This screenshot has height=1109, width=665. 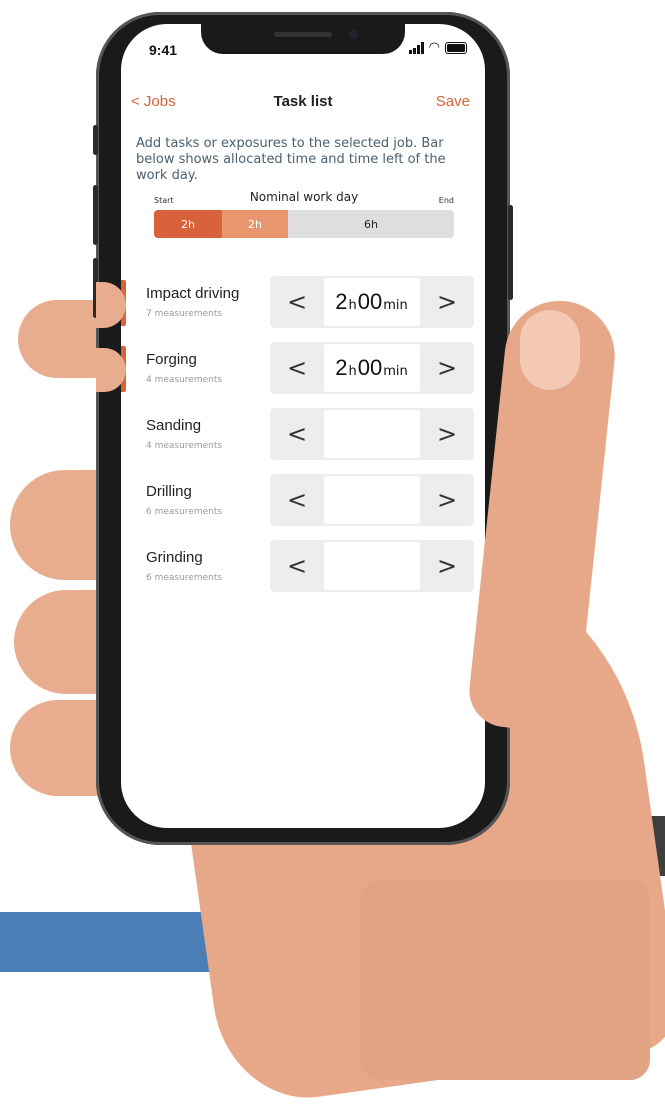 I want to click on page-title: Task list, so click(x=303, y=101).